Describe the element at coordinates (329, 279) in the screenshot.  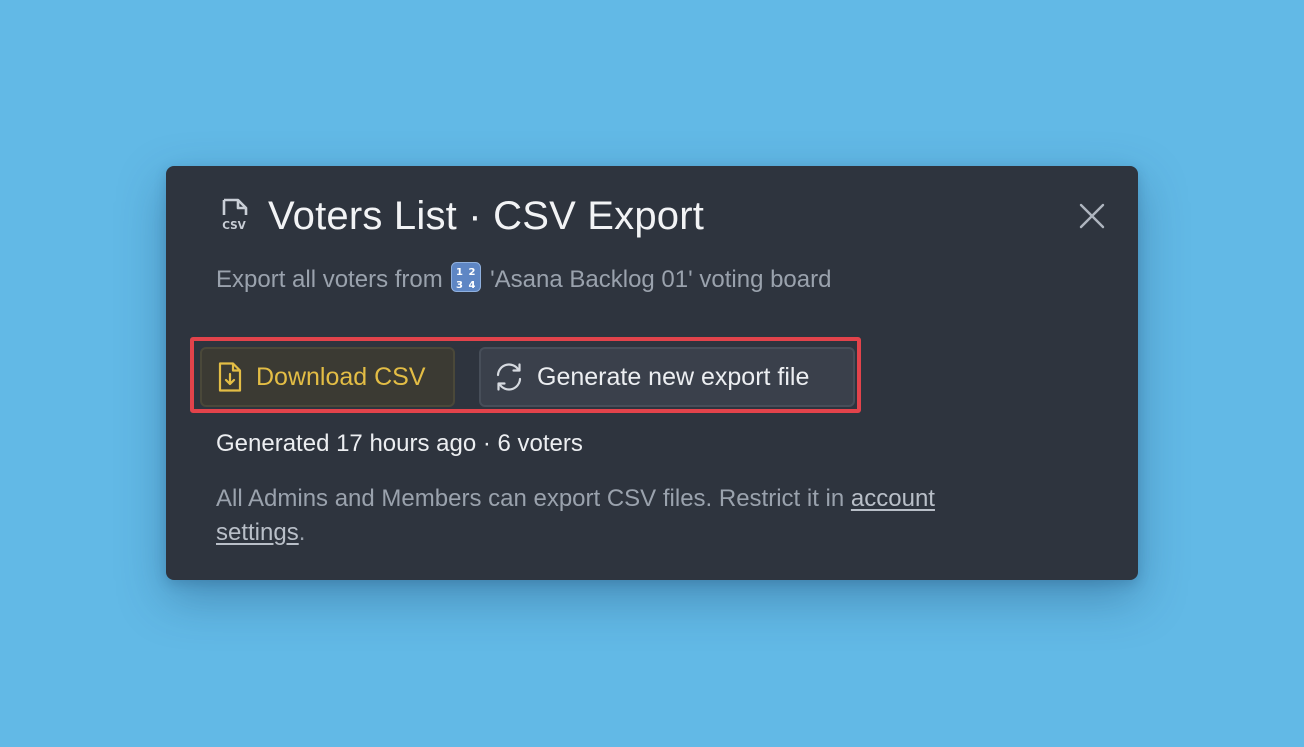
I see `subtitle-prefix: Export all voters from` at that location.